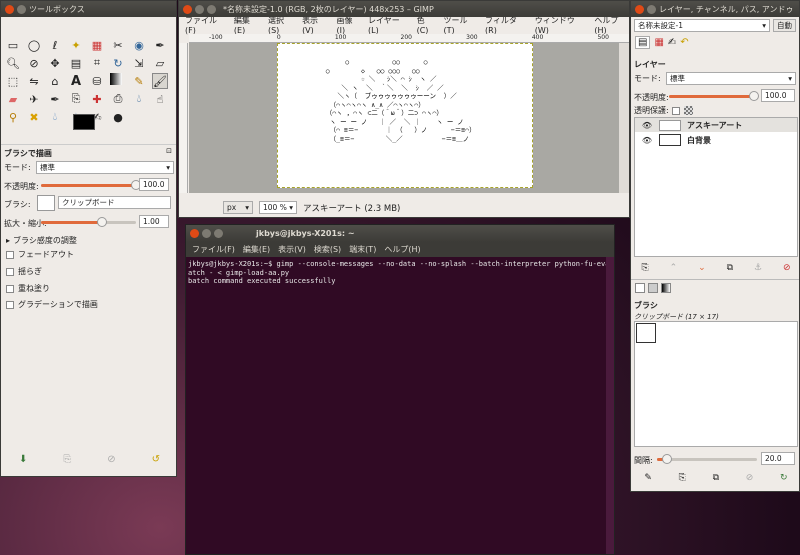 Image resolution: width=800 pixels, height=555 pixels. I want to click on align-icon: ▤, so click(76, 63).